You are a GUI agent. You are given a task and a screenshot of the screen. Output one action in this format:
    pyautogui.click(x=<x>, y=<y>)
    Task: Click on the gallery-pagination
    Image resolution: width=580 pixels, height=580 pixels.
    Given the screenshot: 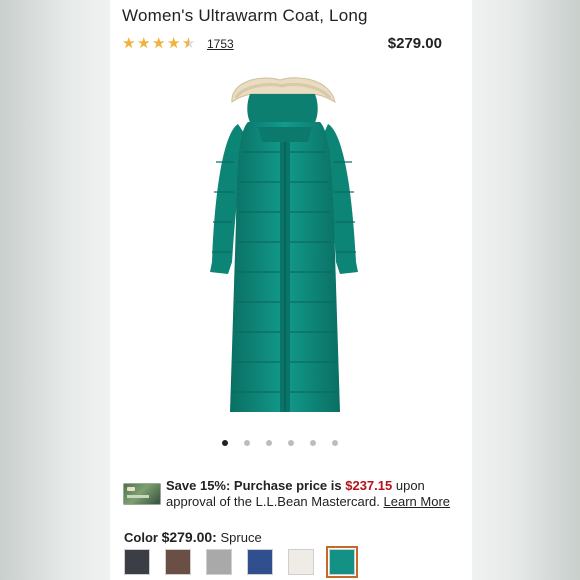 What is the action you would take?
    pyautogui.click(x=280, y=443)
    